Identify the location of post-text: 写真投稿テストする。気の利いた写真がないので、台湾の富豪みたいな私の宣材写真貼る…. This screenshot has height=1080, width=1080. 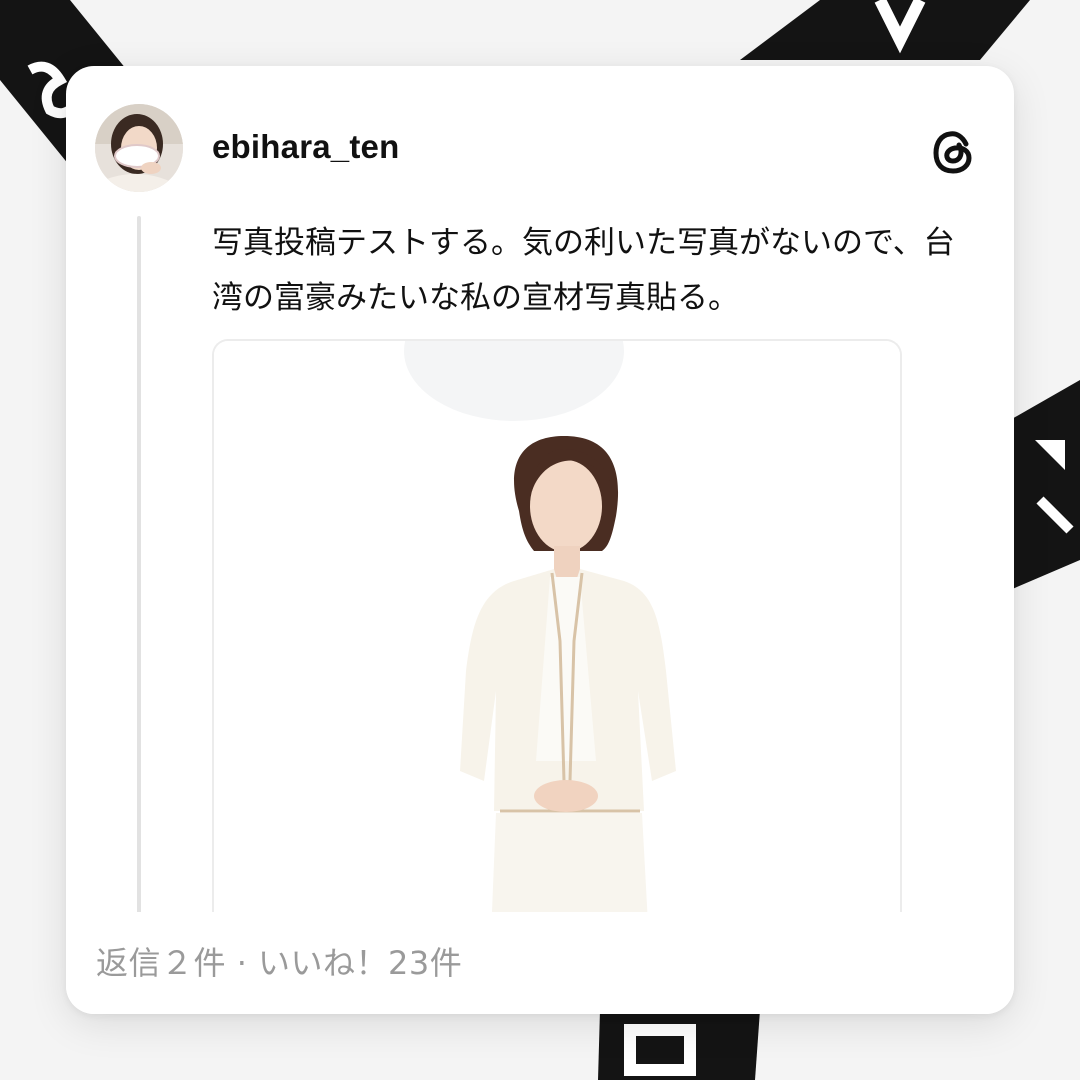
(583, 270).